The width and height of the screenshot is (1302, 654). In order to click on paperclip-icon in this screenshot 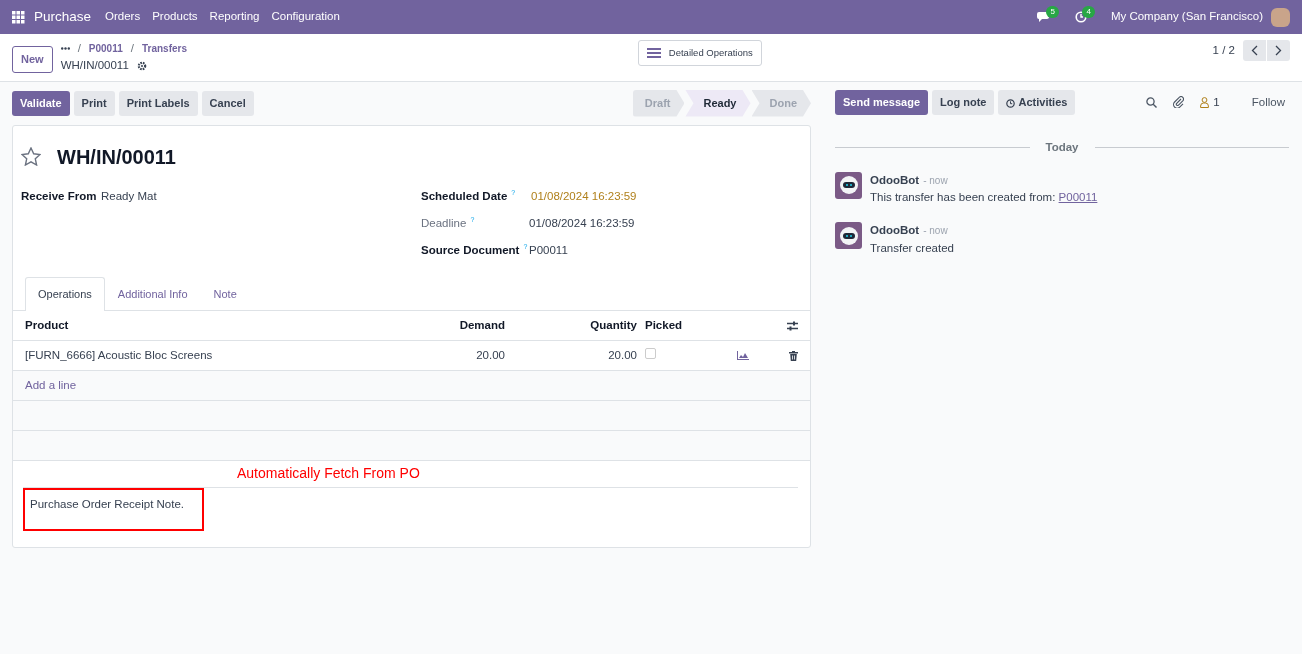, I will do `click(1179, 102)`.